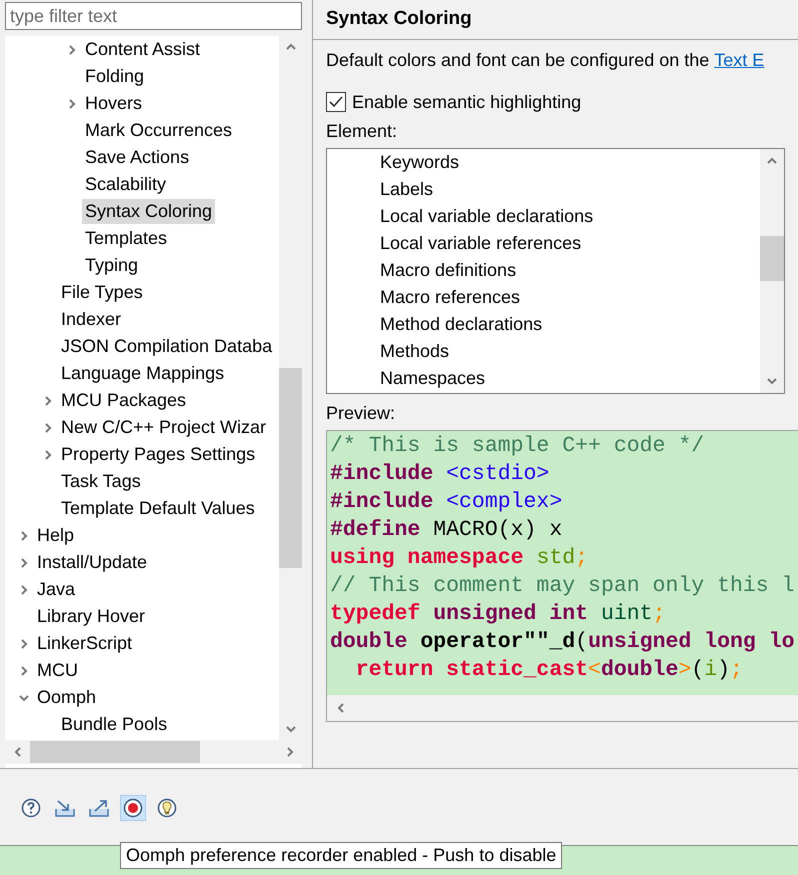  I want to click on tree-item: Typing, so click(112, 265).